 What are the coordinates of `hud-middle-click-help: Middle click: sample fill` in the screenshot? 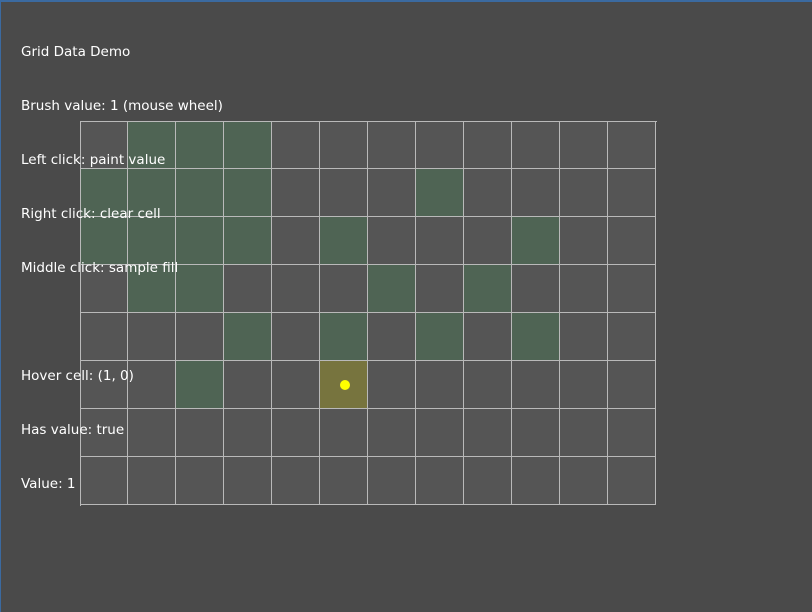 It's located at (100, 268).